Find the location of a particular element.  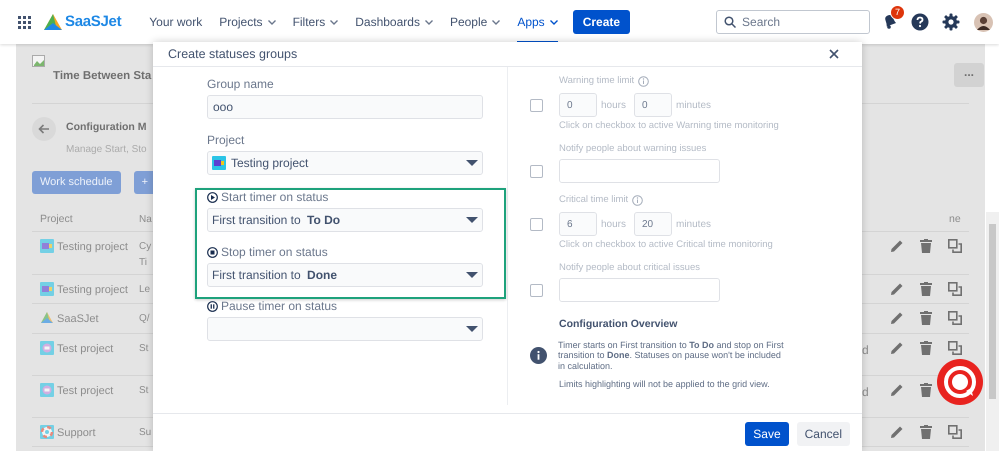

back-arrow-icon is located at coordinates (44, 129).